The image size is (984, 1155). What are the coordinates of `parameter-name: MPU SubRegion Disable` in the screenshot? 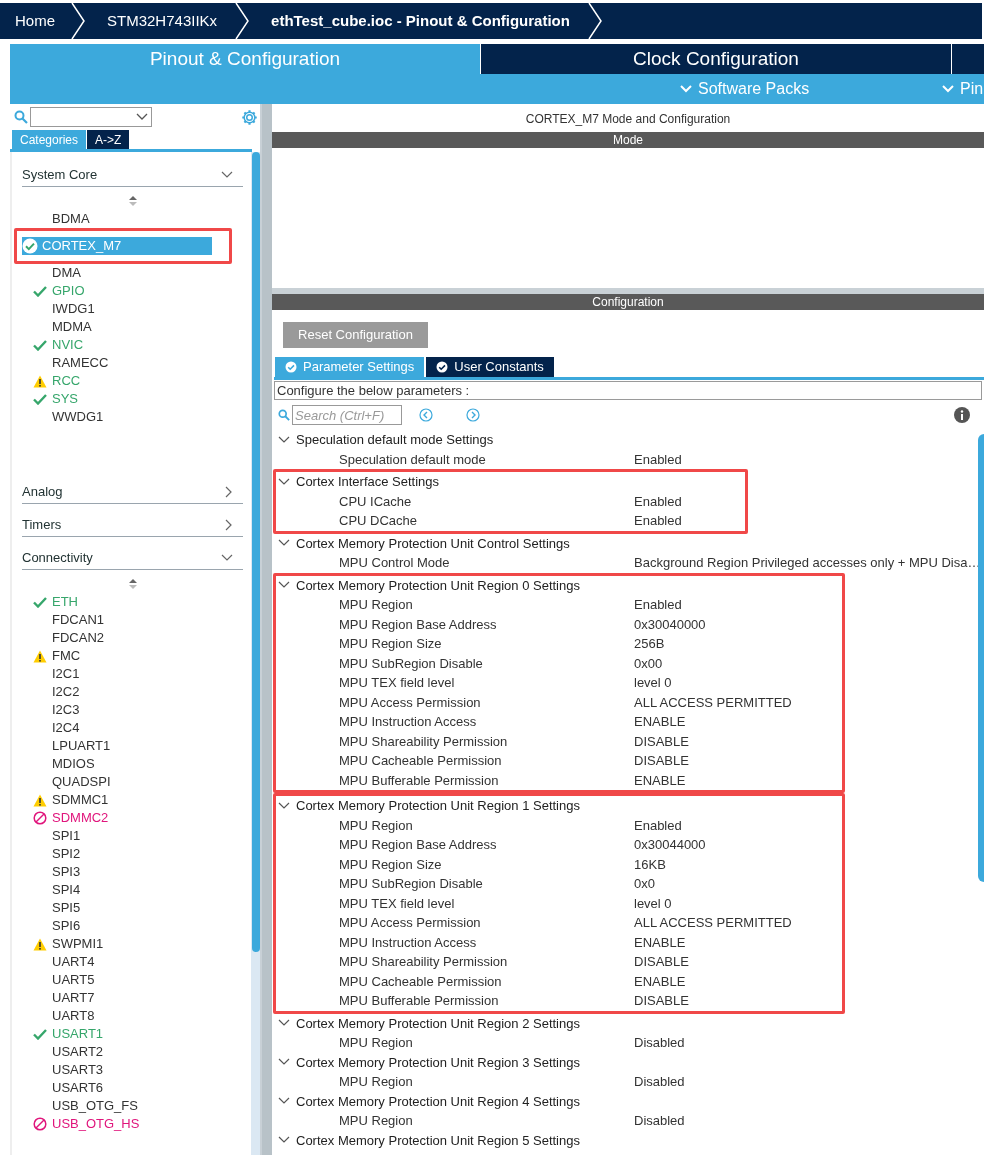 It's located at (411, 884).